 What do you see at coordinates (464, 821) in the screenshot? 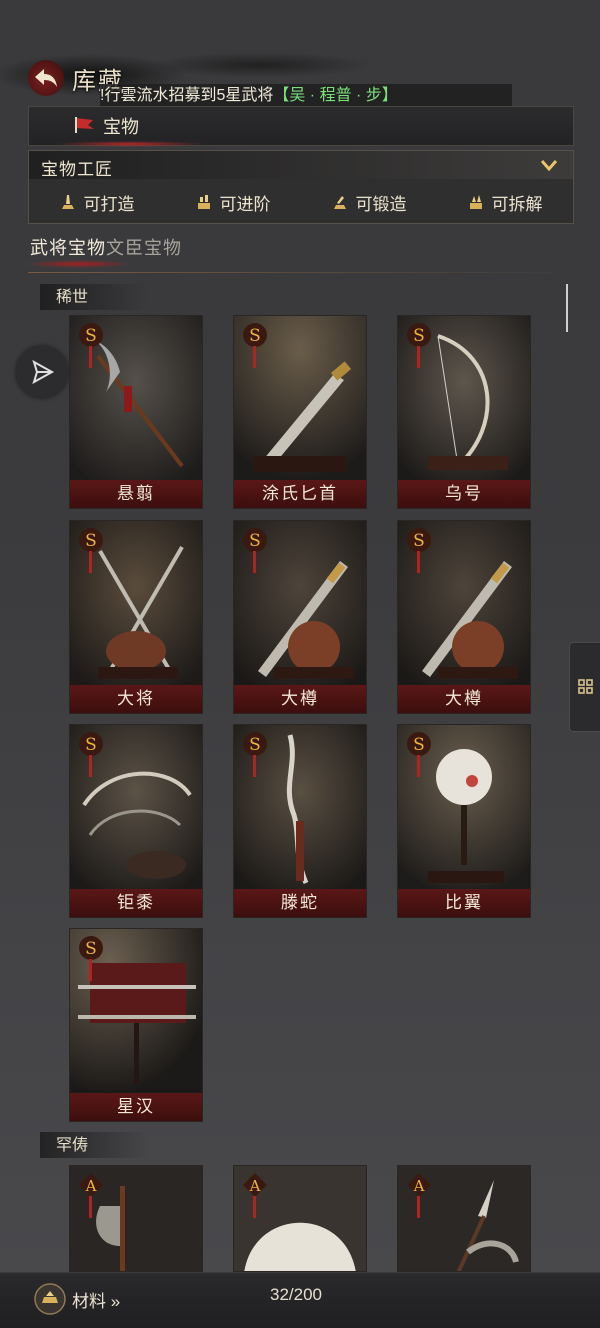
I see `treasure-card: S 比翼` at bounding box center [464, 821].